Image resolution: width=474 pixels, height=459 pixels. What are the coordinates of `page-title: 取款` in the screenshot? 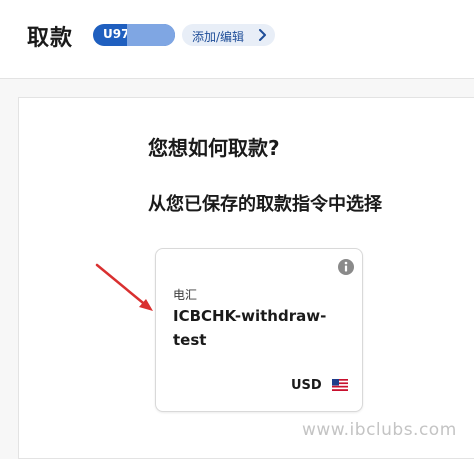 It's located at (50, 38).